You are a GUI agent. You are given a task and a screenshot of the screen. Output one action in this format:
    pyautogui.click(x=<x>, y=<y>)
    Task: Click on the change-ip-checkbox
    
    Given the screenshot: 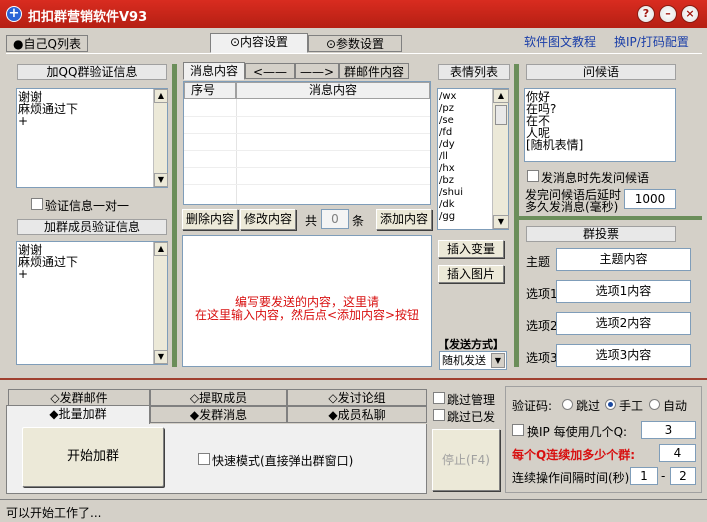 What is the action you would take?
    pyautogui.click(x=518, y=430)
    